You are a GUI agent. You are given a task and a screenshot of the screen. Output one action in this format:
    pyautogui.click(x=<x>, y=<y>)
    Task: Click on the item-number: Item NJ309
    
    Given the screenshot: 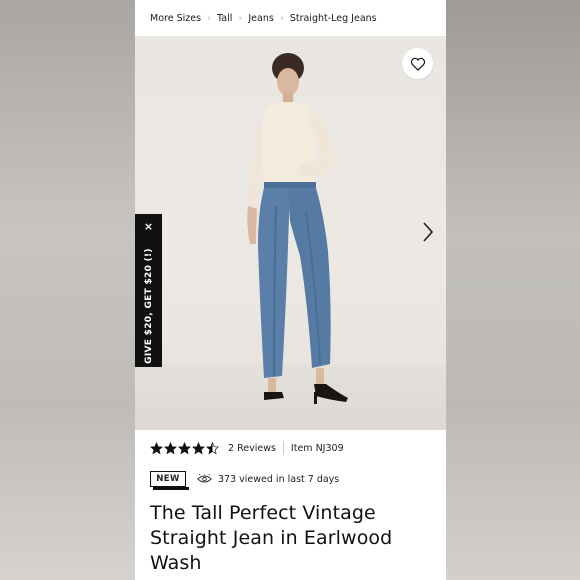 What is the action you would take?
    pyautogui.click(x=317, y=448)
    